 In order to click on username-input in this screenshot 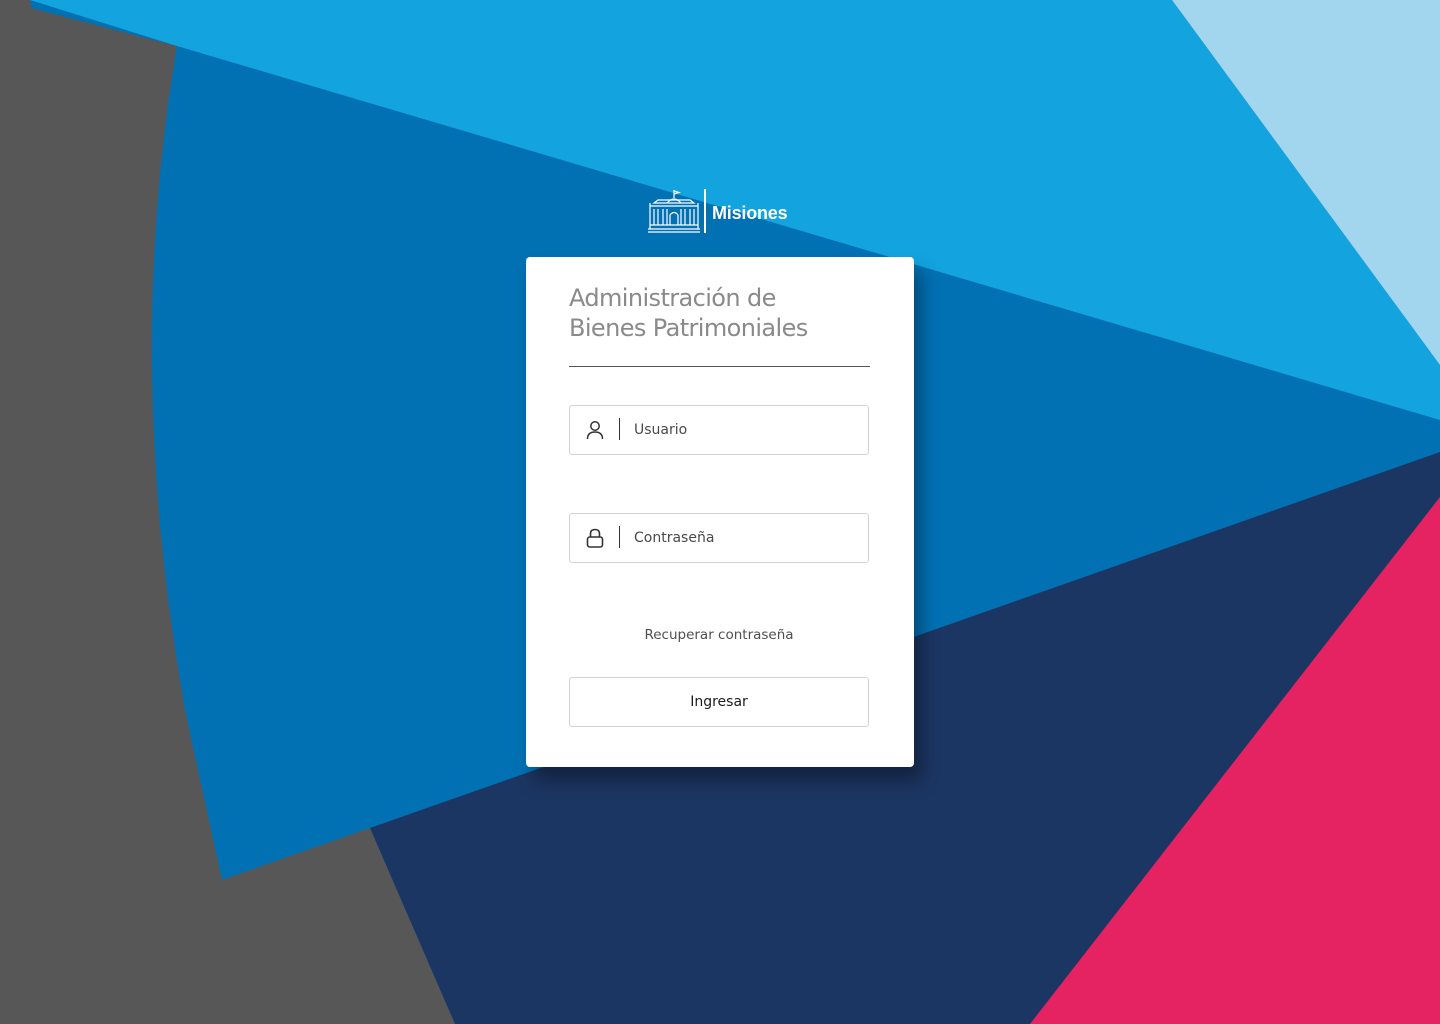, I will do `click(744, 430)`.